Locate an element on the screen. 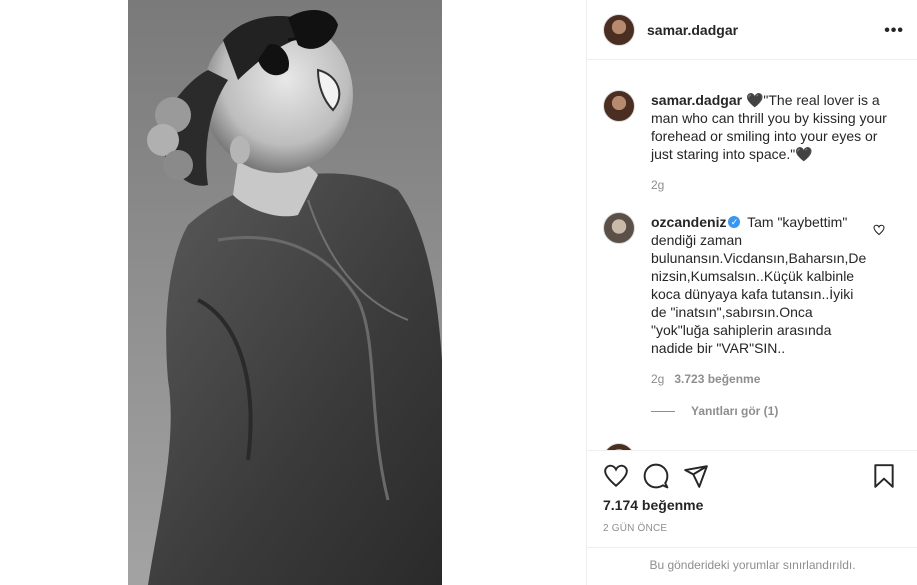 This screenshot has width=917, height=585. caption-time: 2g is located at coordinates (657, 185).